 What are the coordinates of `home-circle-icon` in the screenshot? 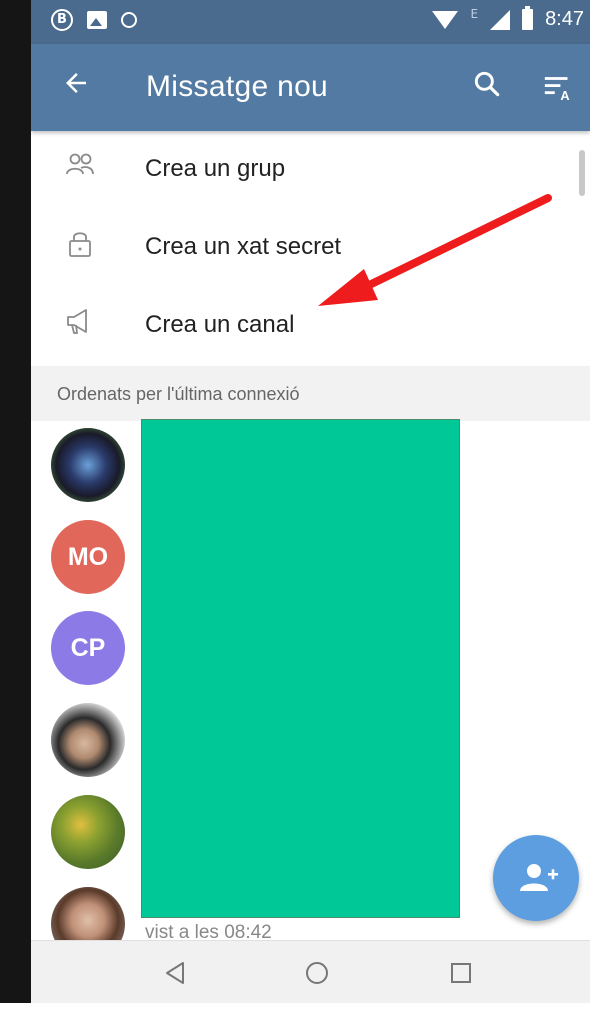 It's located at (317, 973).